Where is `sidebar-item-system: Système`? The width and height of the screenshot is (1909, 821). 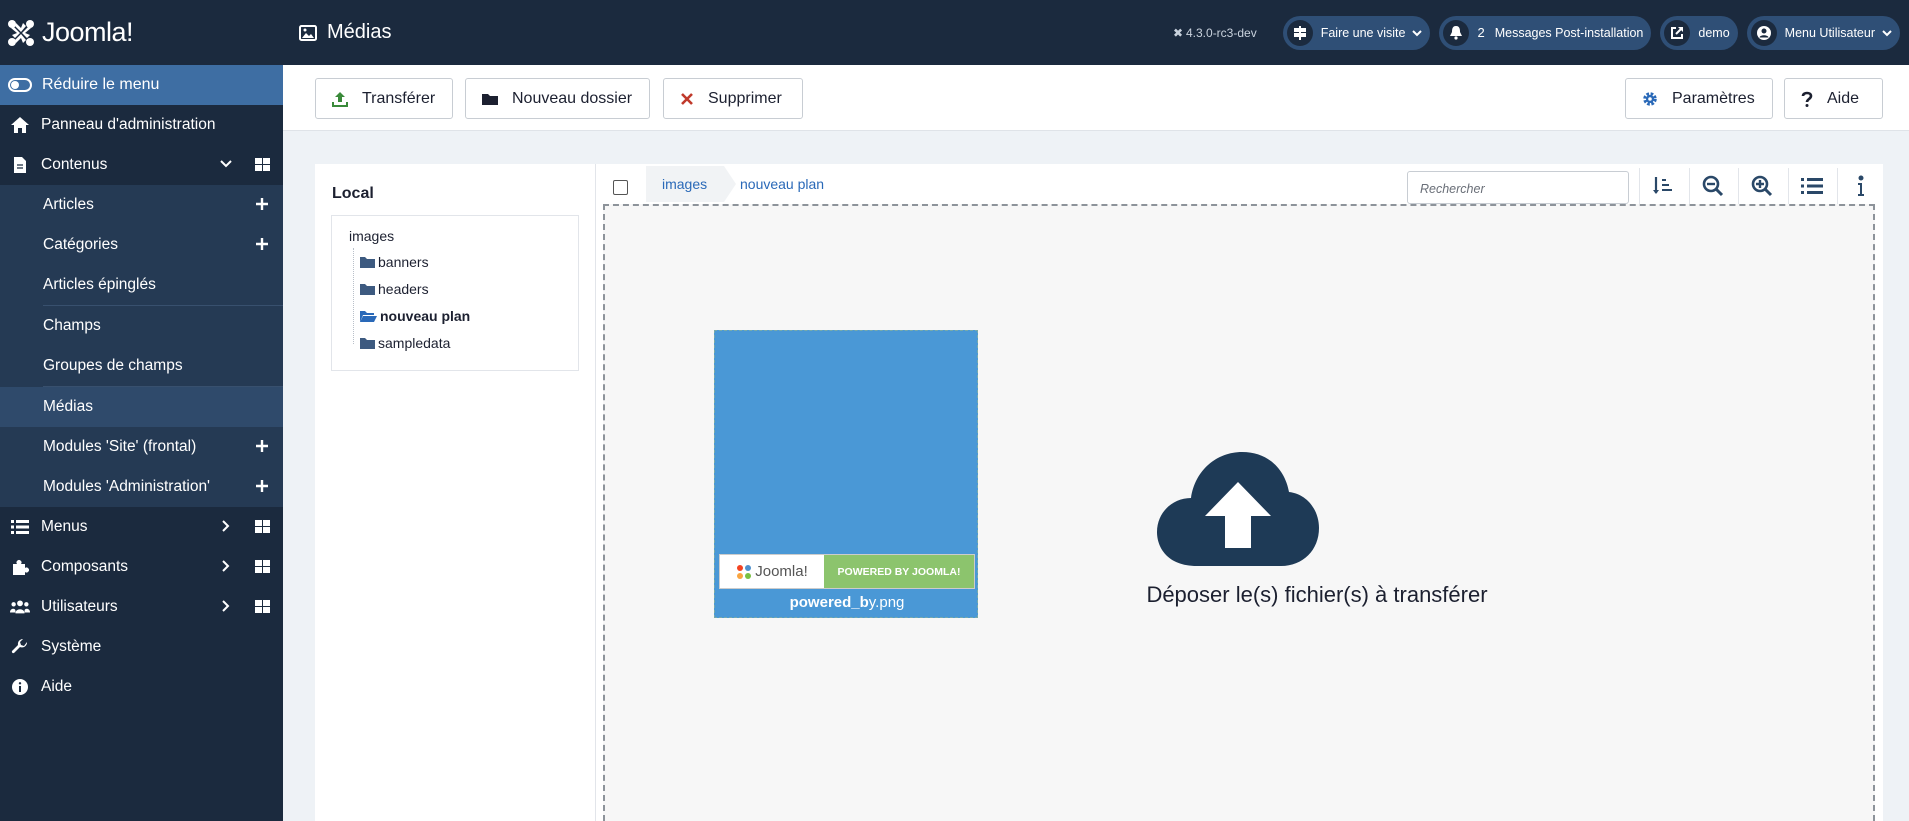
sidebar-item-system: Système is located at coordinates (141, 647).